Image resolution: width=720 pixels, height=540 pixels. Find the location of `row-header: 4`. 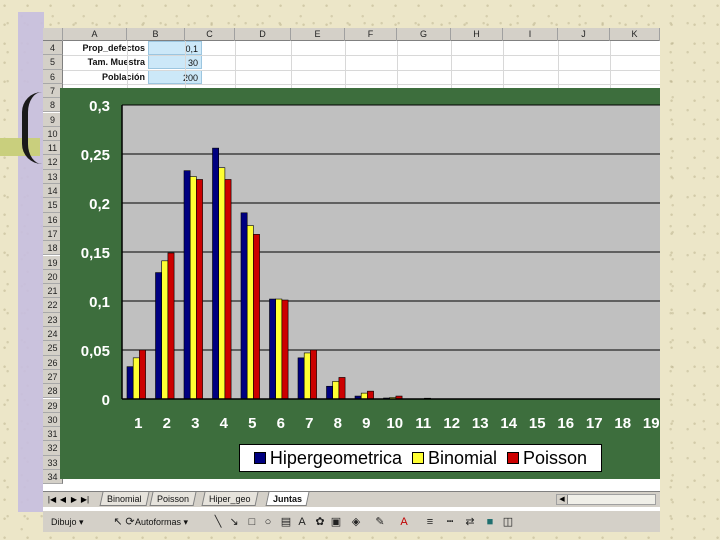

row-header: 4 is located at coordinates (53, 48).